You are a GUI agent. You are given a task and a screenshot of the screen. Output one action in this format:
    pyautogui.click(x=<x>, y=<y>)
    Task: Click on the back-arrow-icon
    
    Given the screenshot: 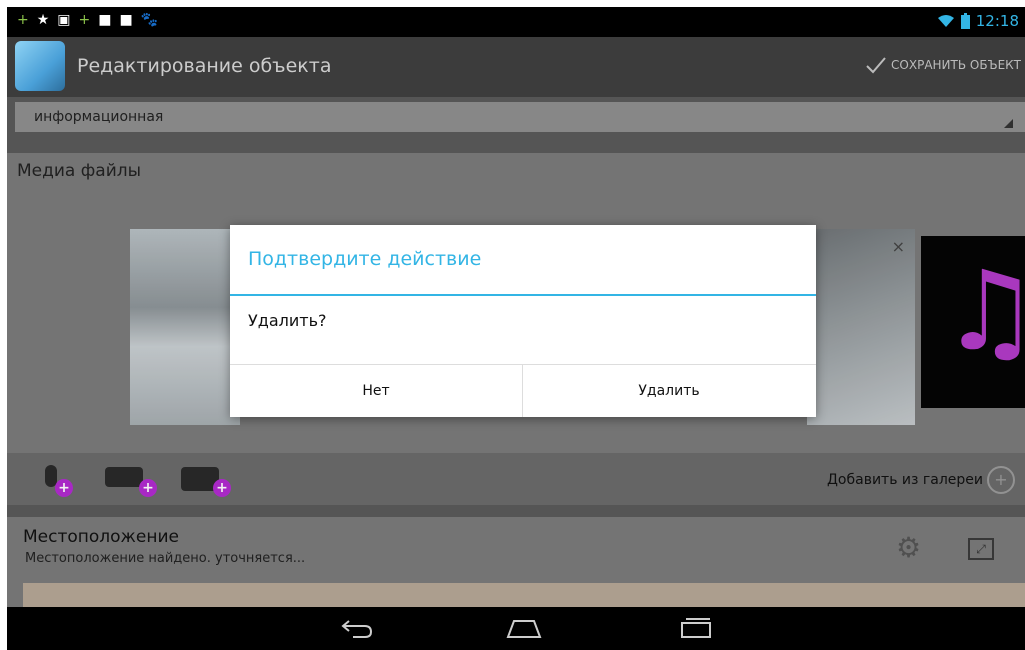 What is the action you would take?
    pyautogui.click(x=357, y=629)
    